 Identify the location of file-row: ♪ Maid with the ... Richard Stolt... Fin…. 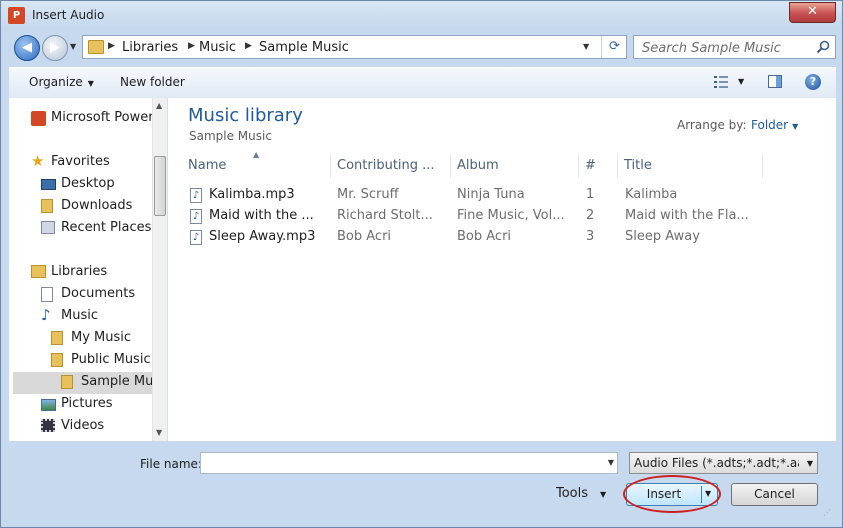
(476, 216).